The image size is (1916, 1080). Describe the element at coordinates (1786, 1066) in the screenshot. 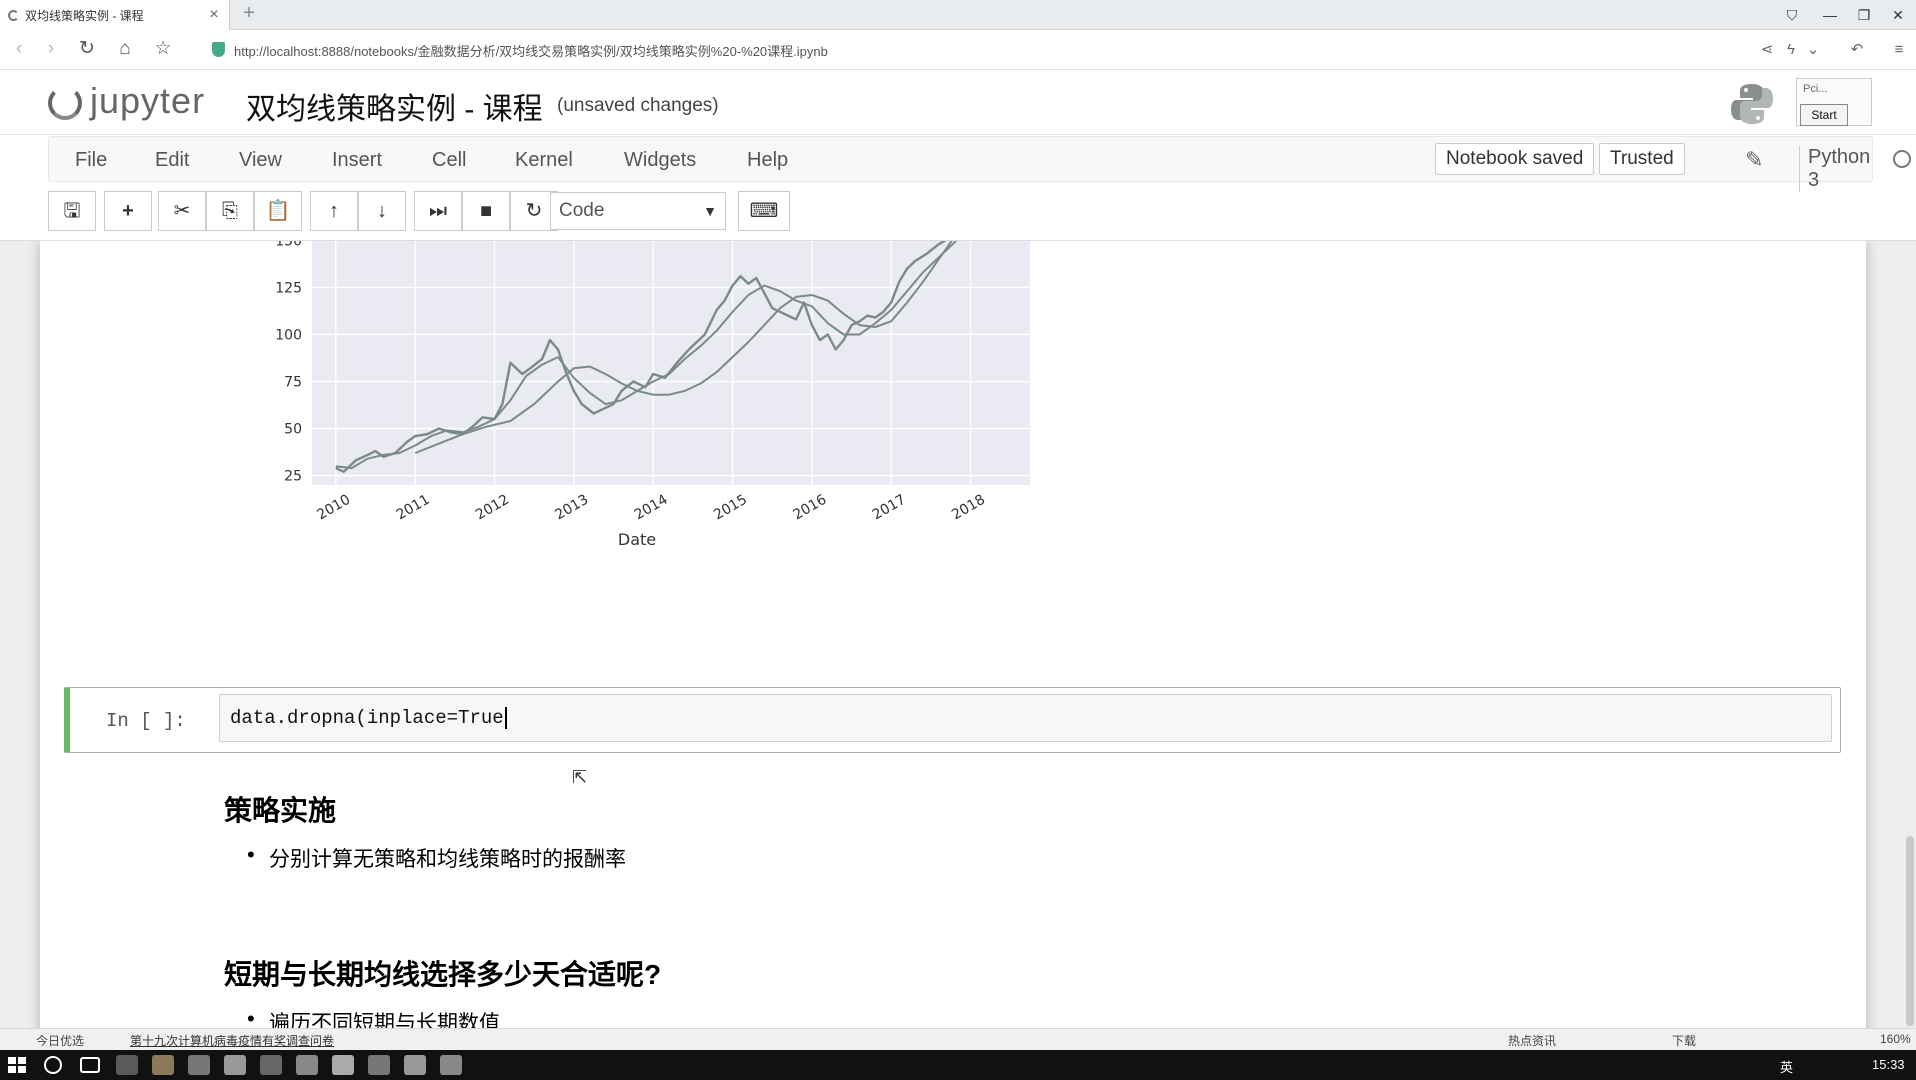

I see `input-language: 英` at that location.